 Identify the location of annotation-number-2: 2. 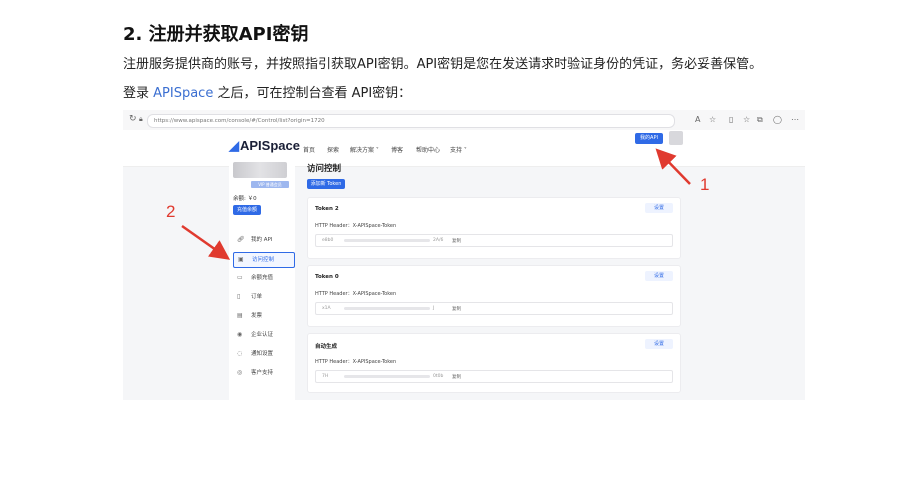
(171, 211).